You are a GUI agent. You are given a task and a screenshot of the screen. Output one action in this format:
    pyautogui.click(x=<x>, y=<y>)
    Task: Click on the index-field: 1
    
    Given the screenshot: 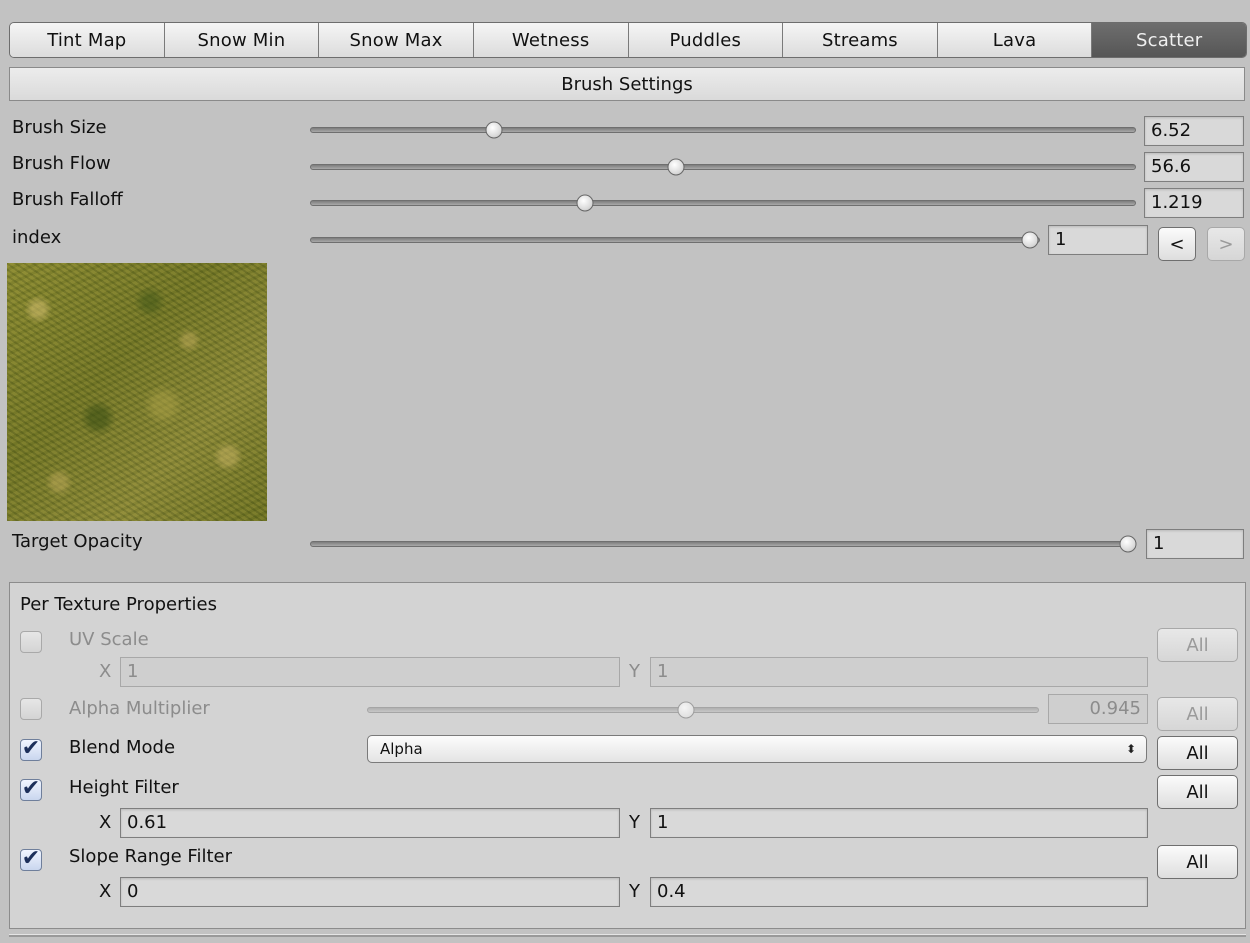 What is the action you would take?
    pyautogui.click(x=1098, y=240)
    